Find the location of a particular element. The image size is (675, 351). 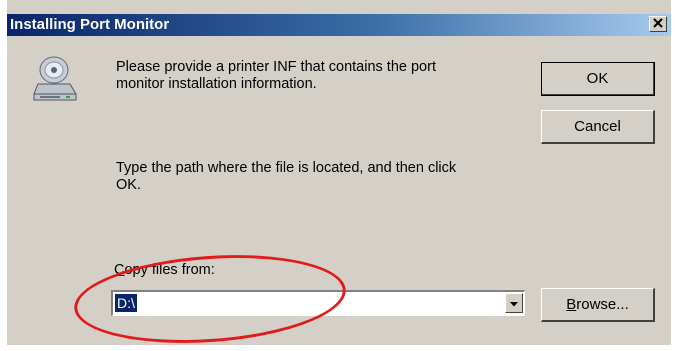

close-icon is located at coordinates (658, 23).